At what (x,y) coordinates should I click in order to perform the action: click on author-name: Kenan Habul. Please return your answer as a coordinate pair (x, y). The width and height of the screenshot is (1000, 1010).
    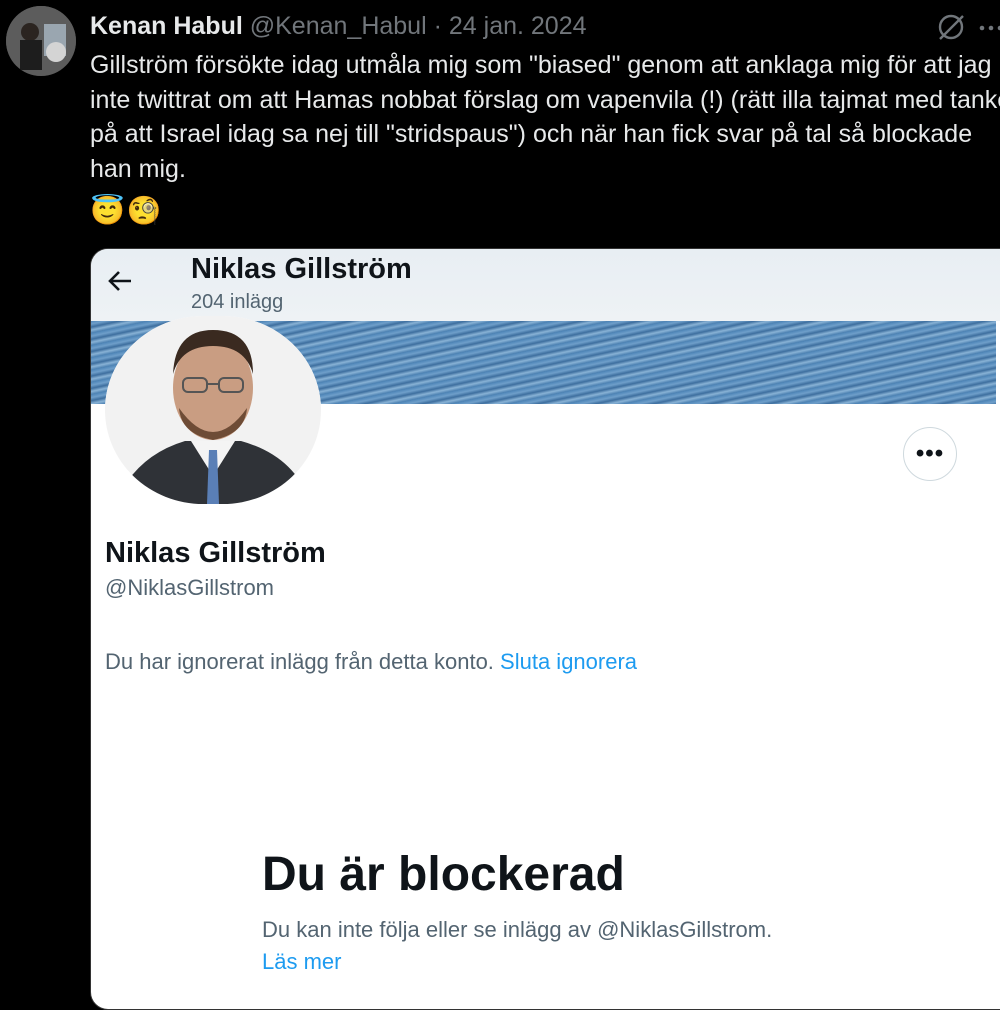
    Looking at the image, I should click on (166, 26).